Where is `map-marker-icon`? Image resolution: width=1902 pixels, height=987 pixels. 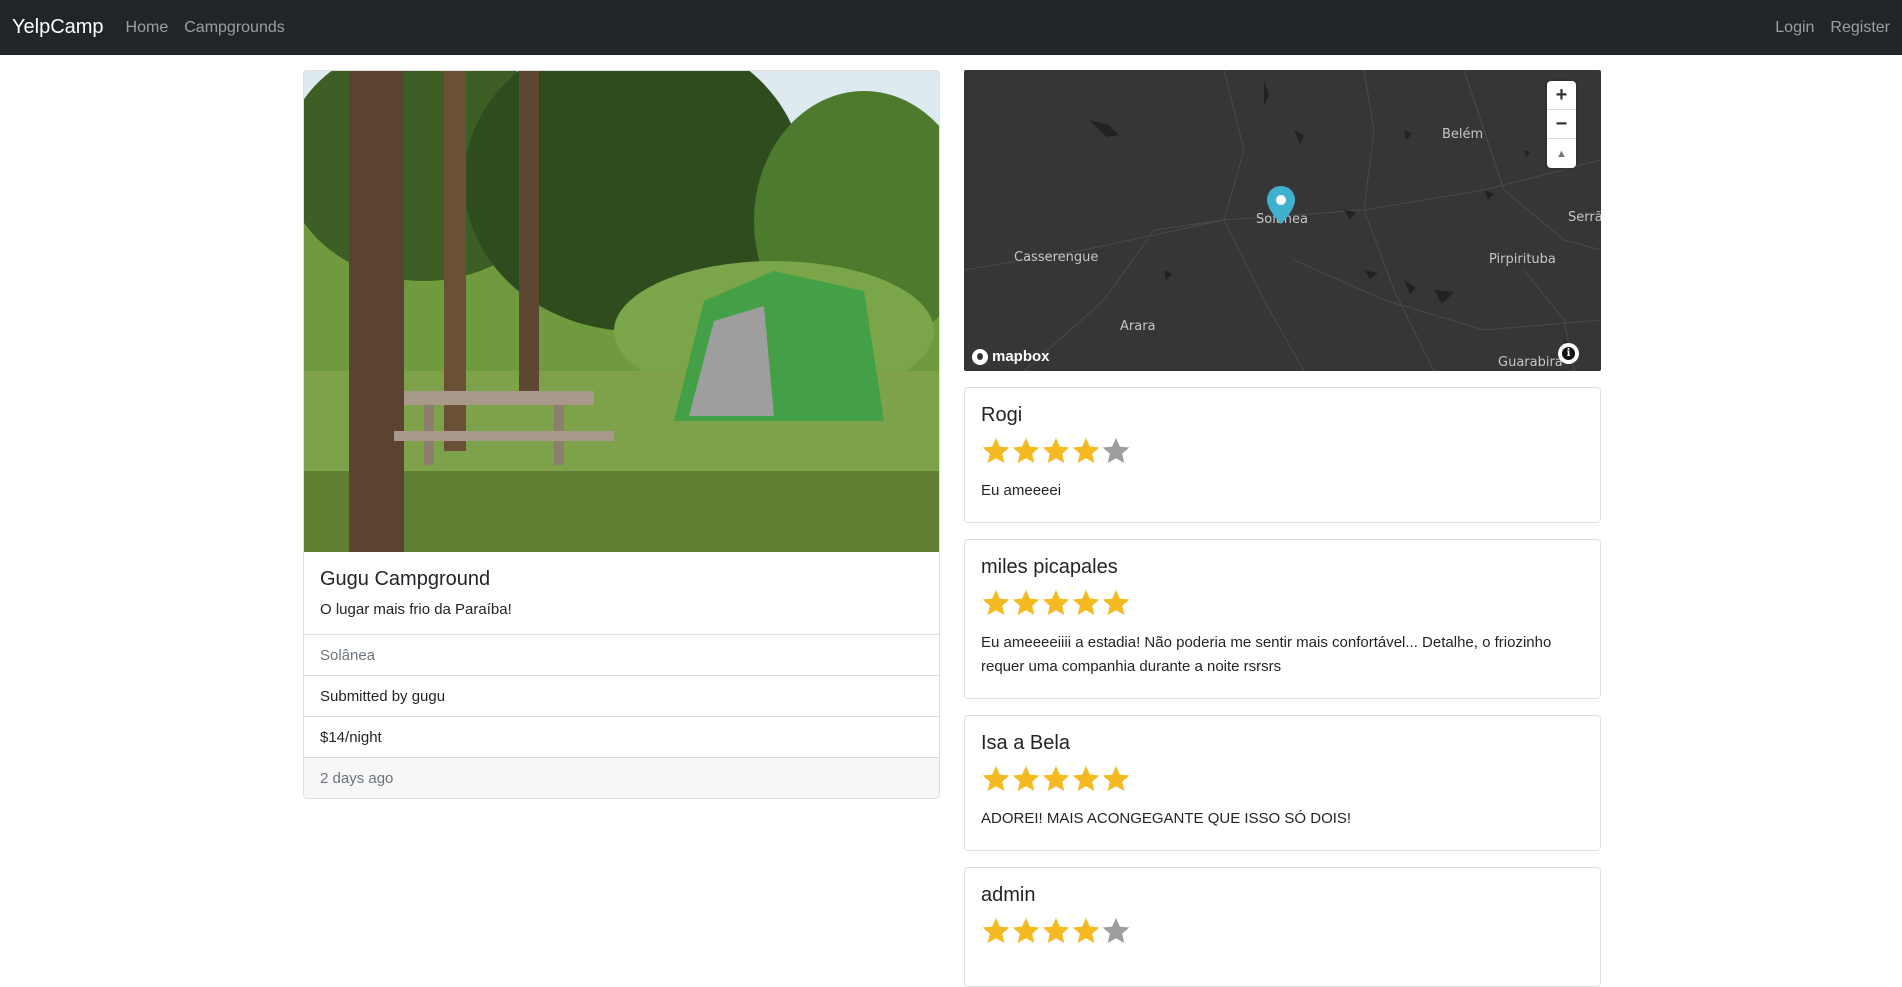
map-marker-icon is located at coordinates (1281, 205).